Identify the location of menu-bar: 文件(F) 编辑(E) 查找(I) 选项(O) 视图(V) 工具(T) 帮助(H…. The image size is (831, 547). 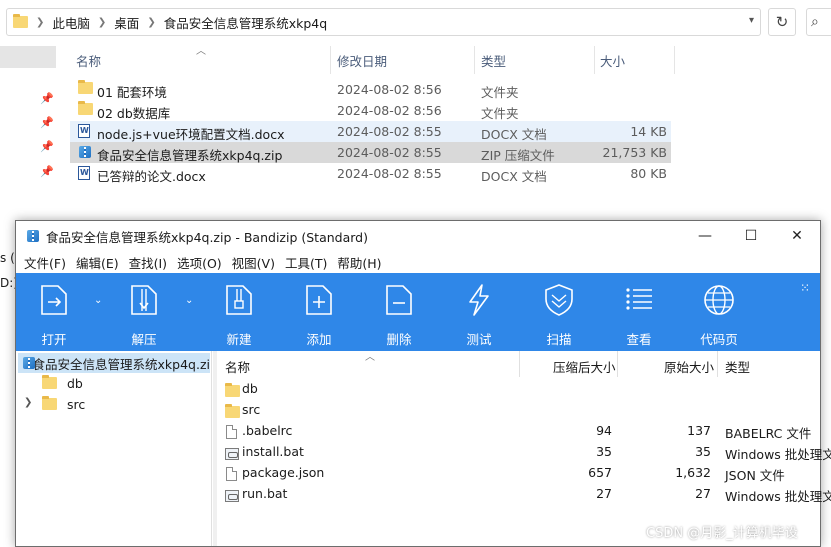
(418, 262).